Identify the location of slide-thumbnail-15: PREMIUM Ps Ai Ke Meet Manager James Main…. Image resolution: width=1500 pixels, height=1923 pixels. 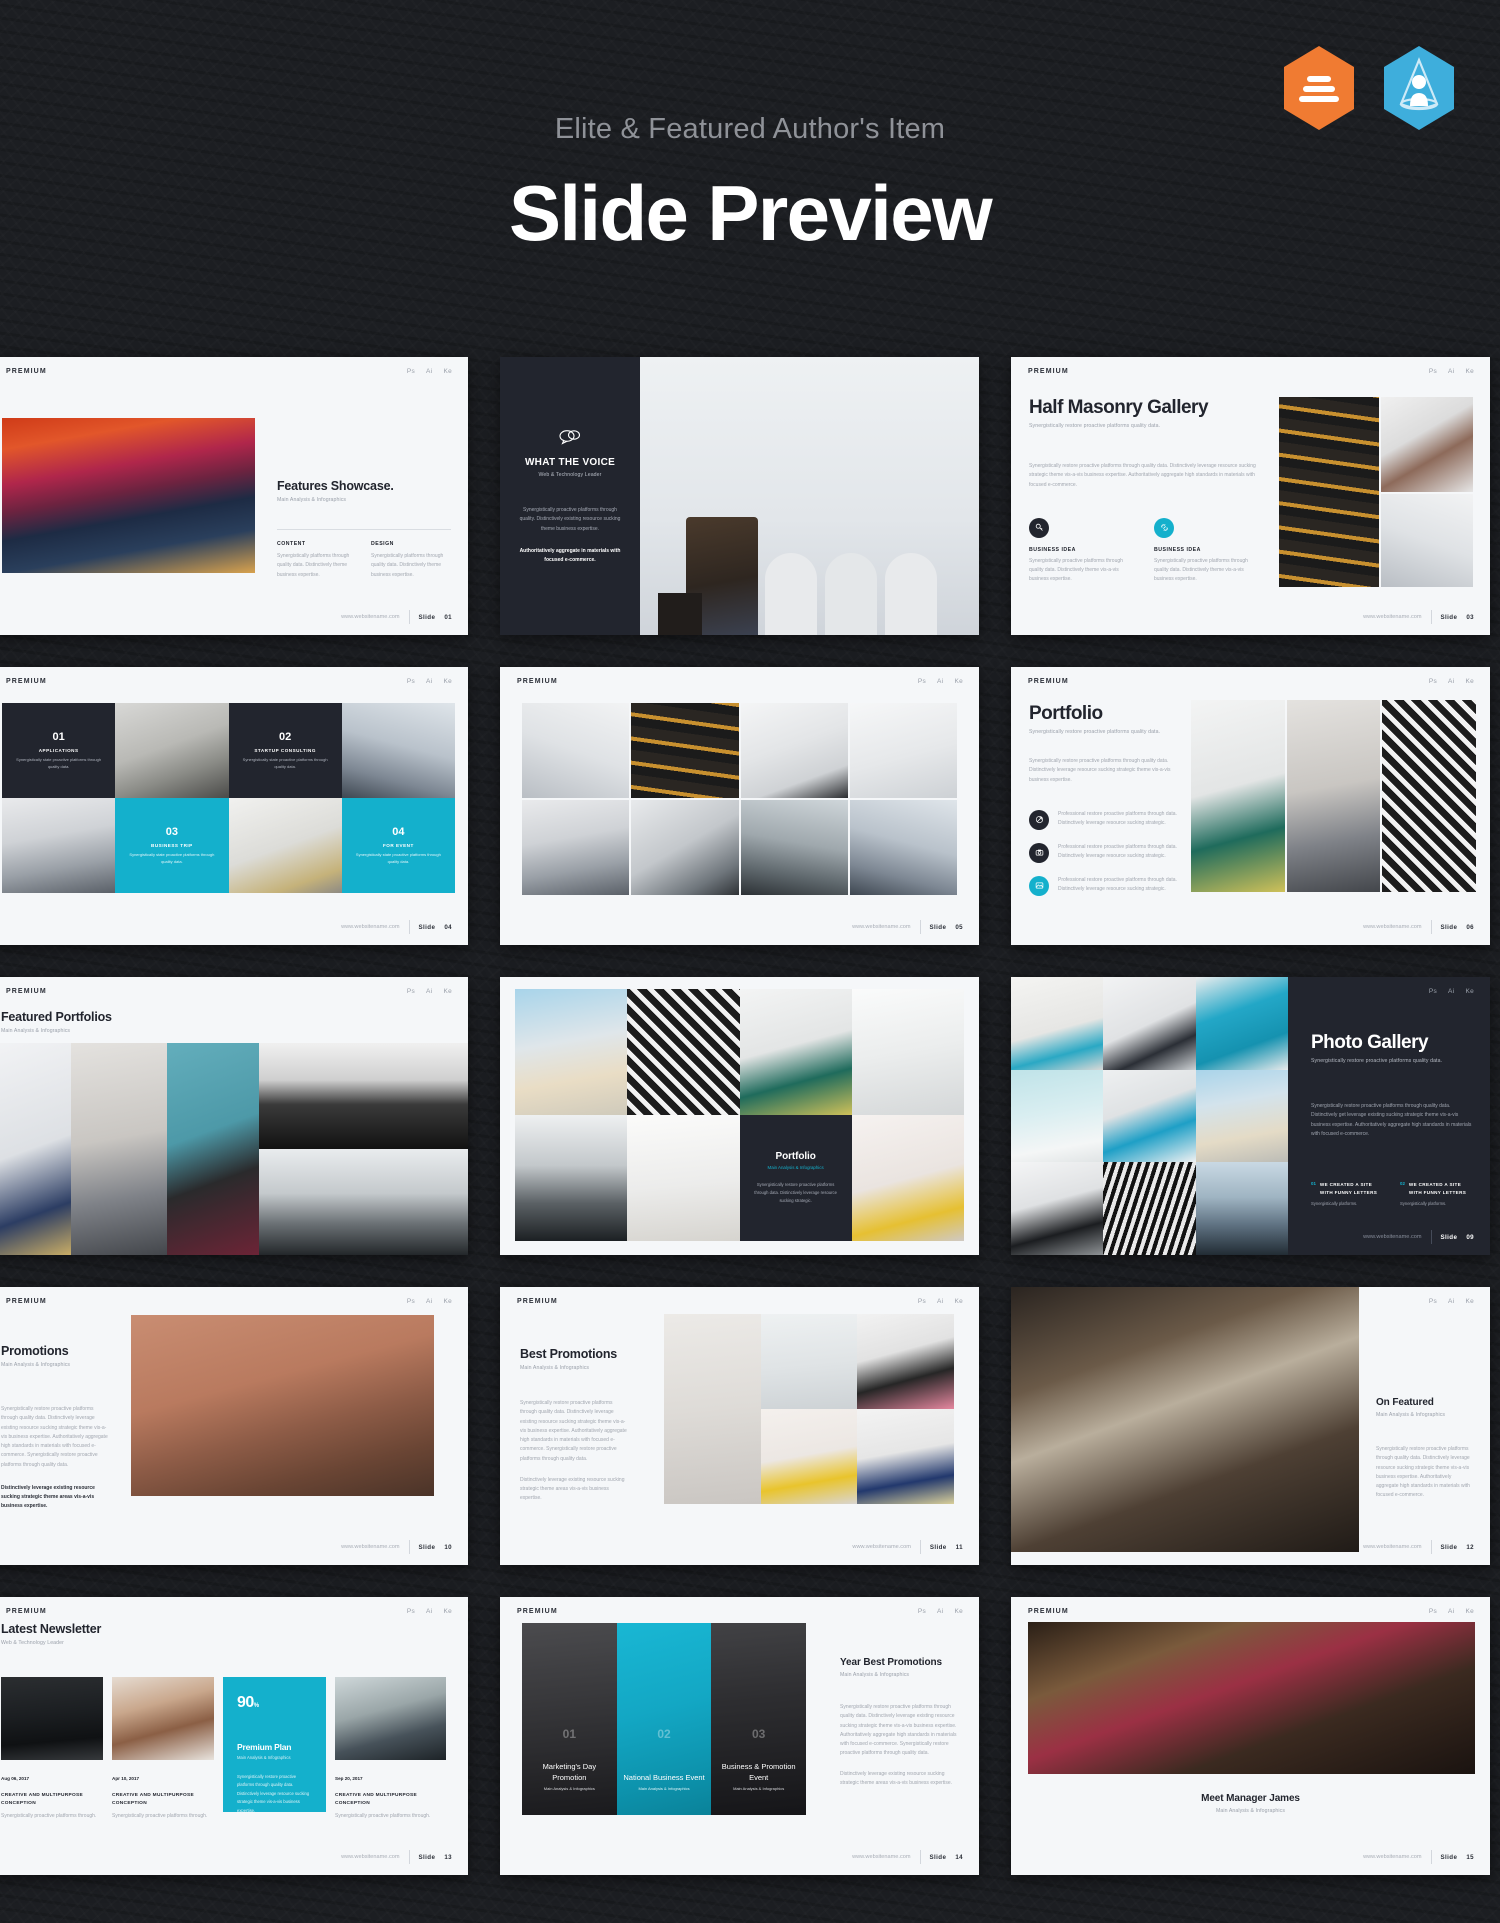
(1250, 1736).